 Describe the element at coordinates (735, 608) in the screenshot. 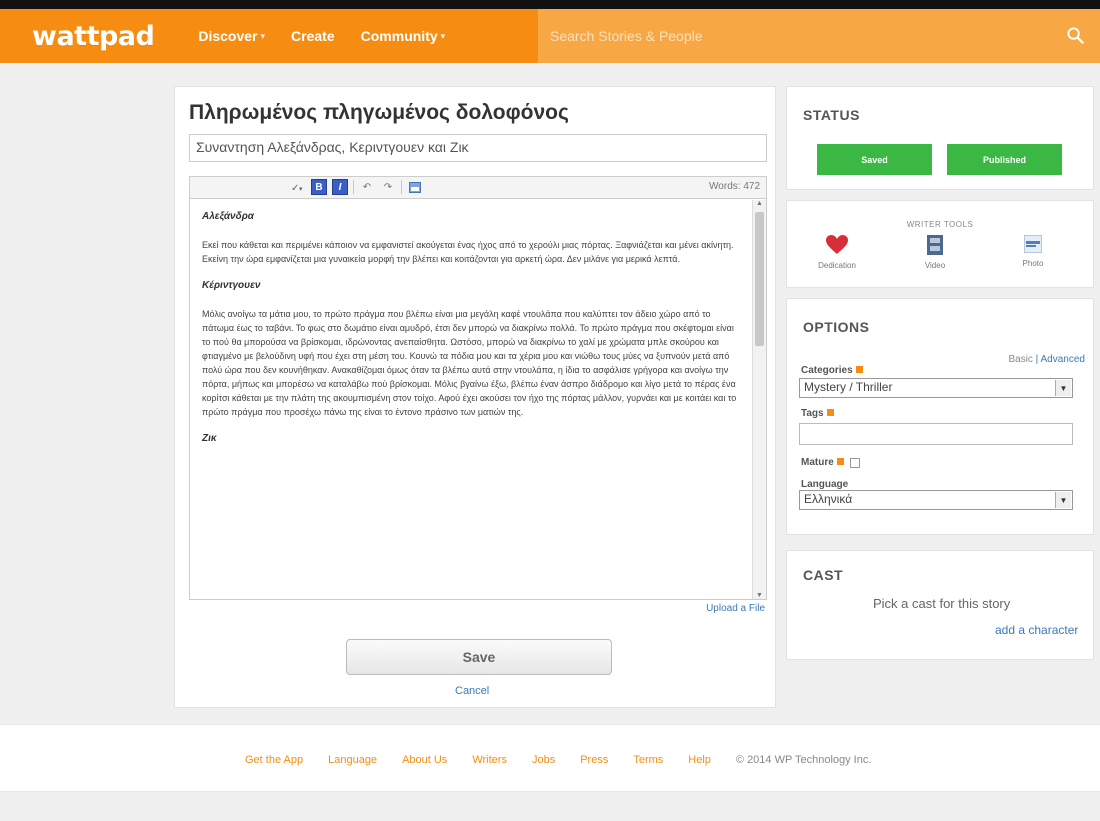

I see `upload-file-link: Upload a File` at that location.